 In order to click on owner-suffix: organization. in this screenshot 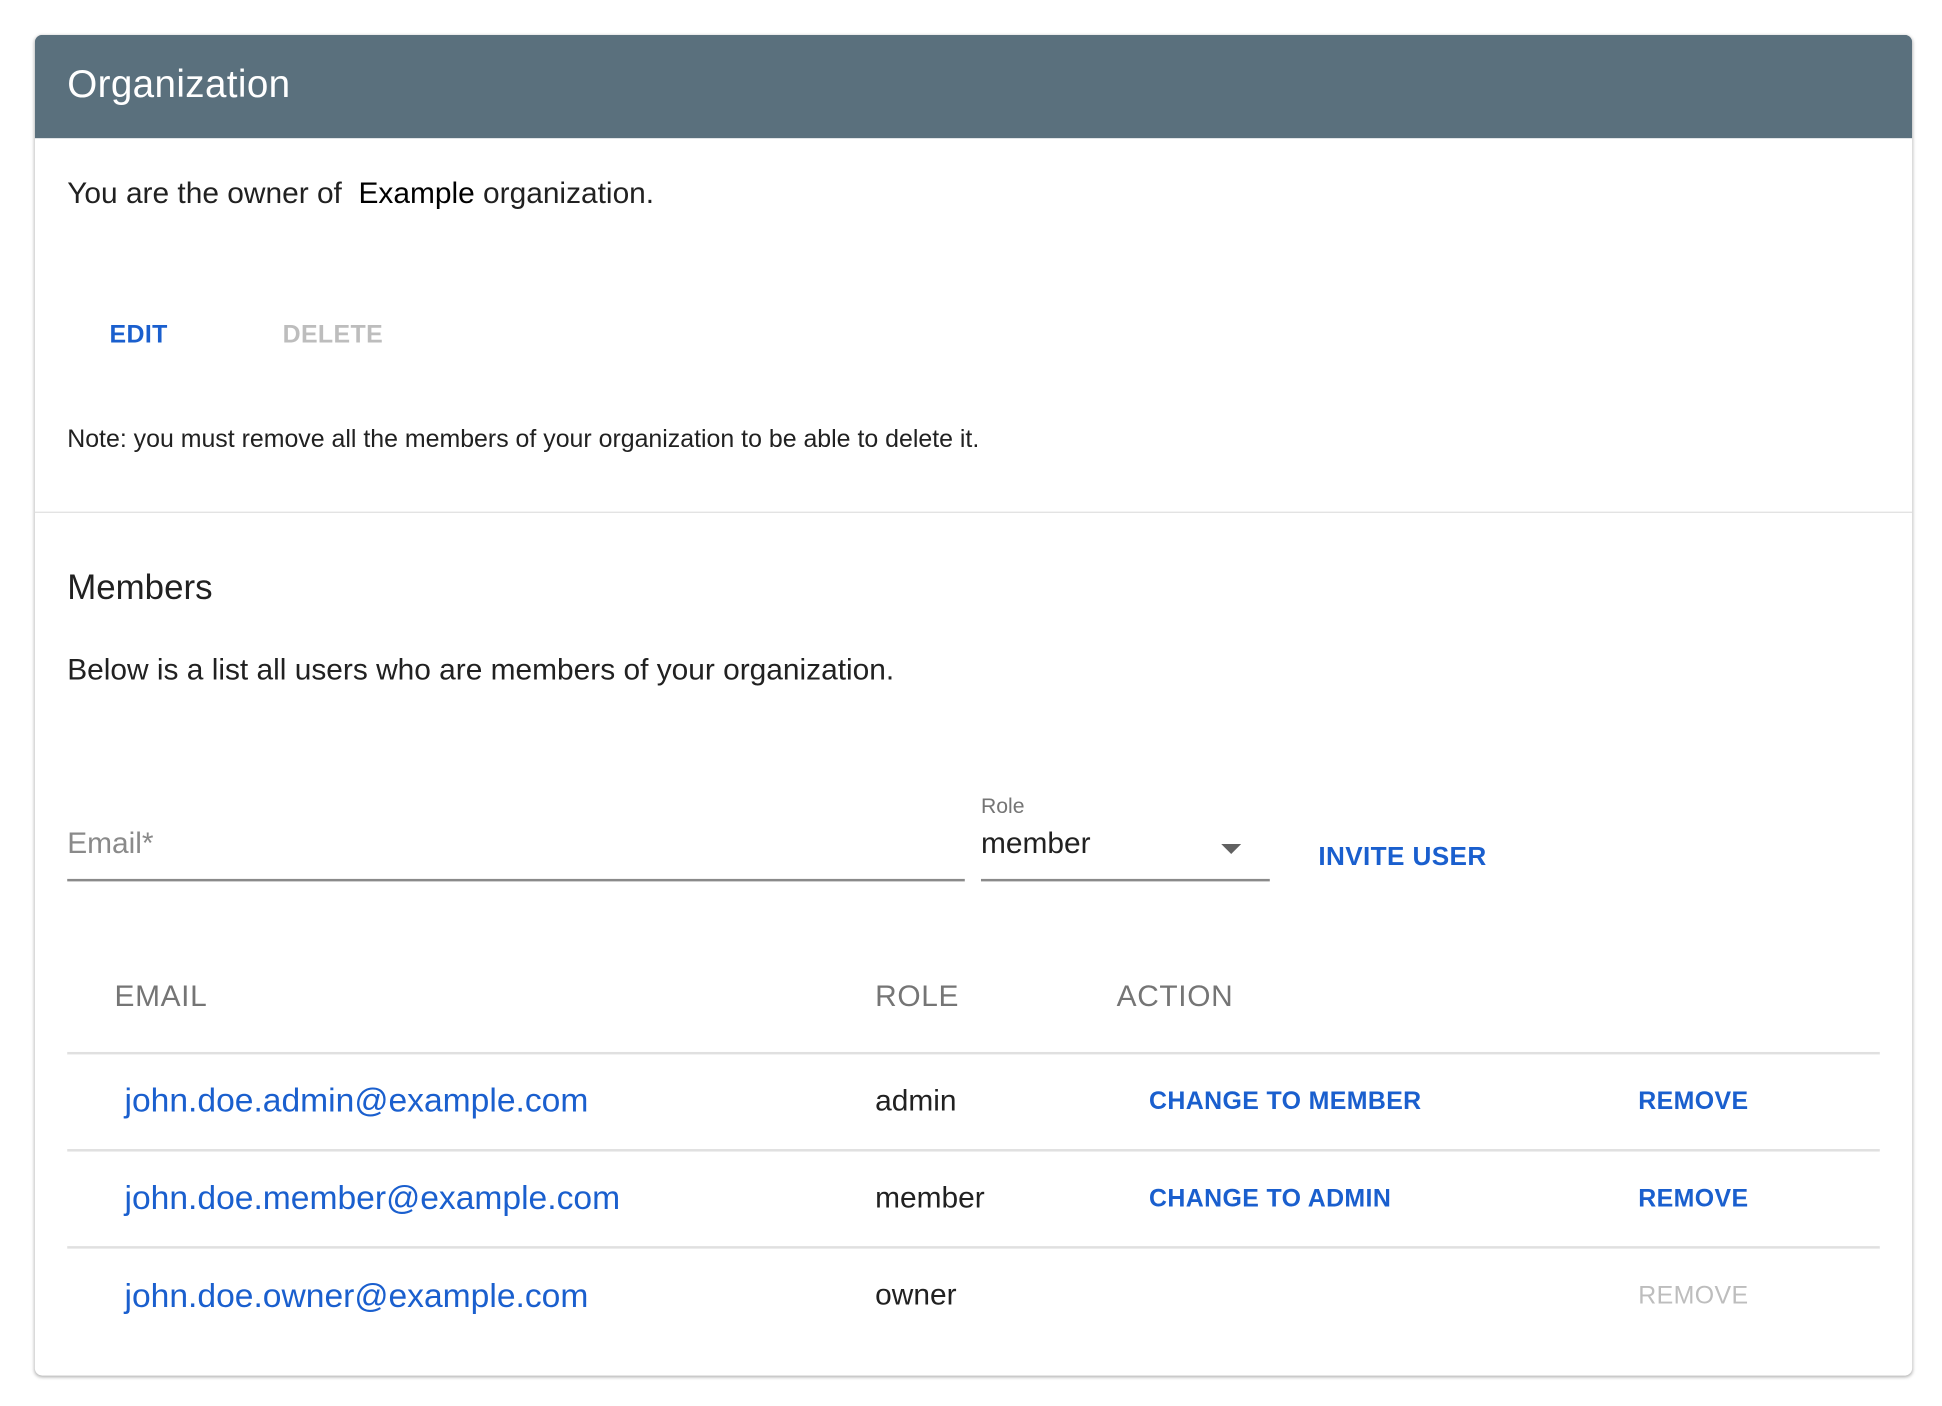, I will do `click(569, 193)`.